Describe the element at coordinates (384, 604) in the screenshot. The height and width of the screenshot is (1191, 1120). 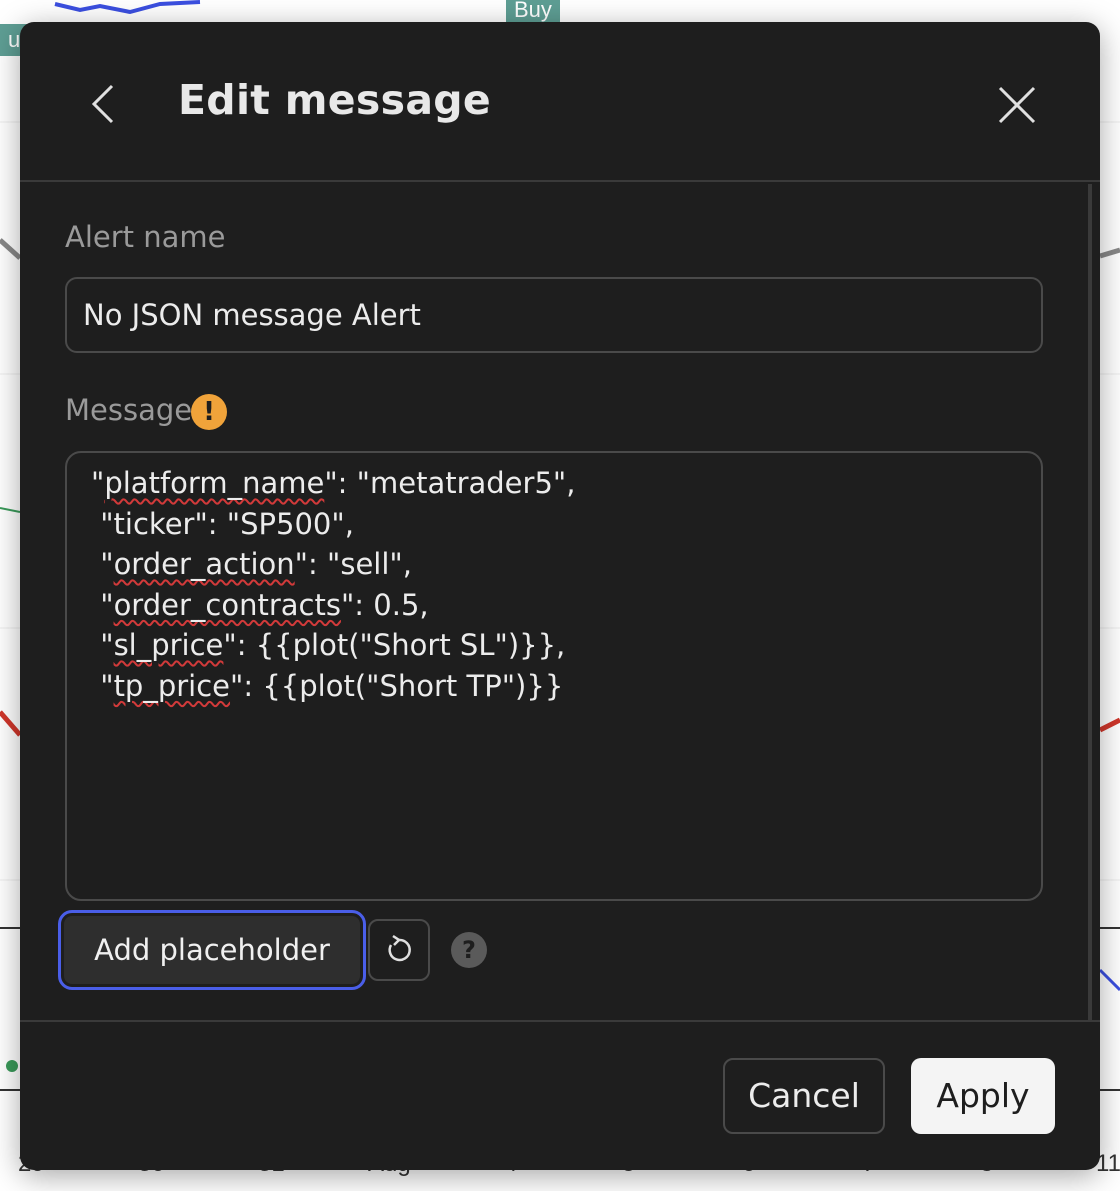
I see `message-text: ": 0.5,` at that location.